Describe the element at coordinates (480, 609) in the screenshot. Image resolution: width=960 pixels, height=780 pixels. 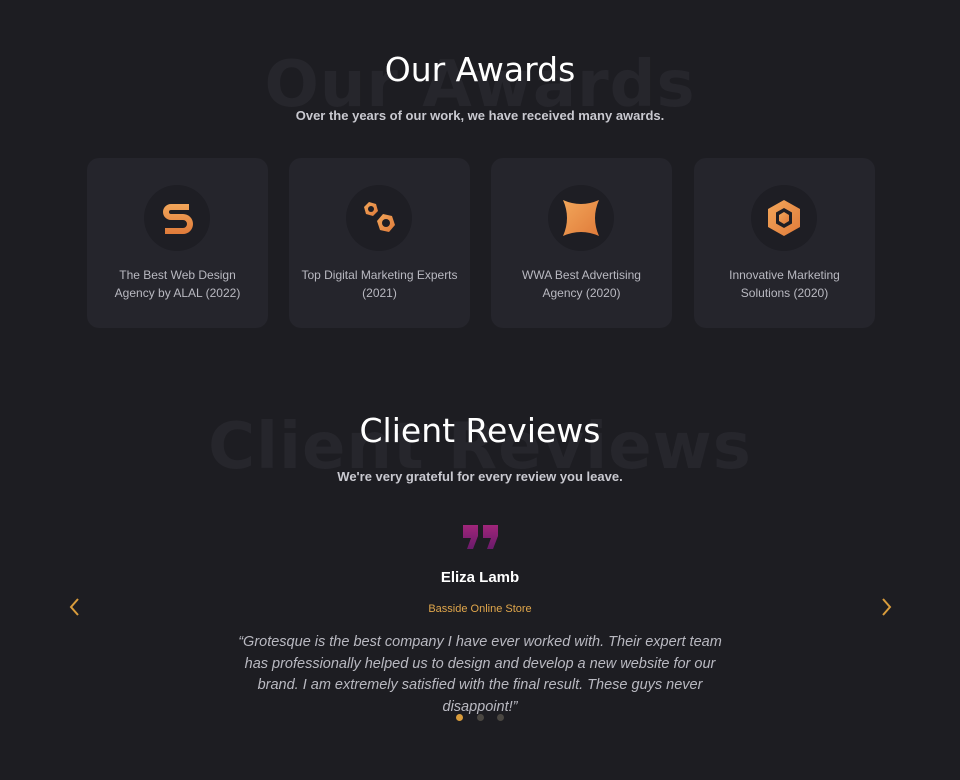
I see `reviewer-company: Basside Online Store` at that location.